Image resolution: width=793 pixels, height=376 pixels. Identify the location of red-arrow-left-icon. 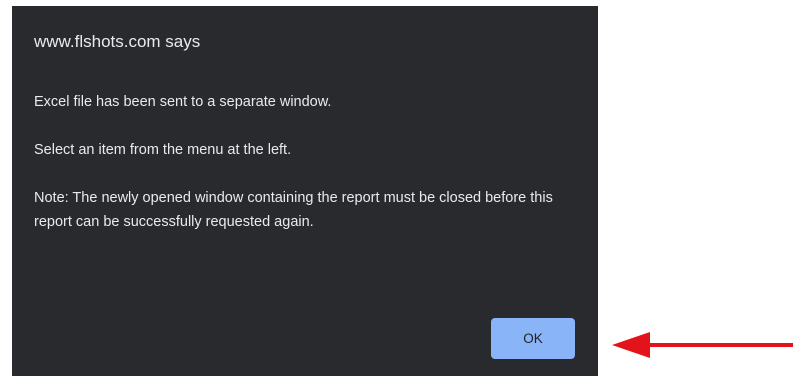
(702, 345).